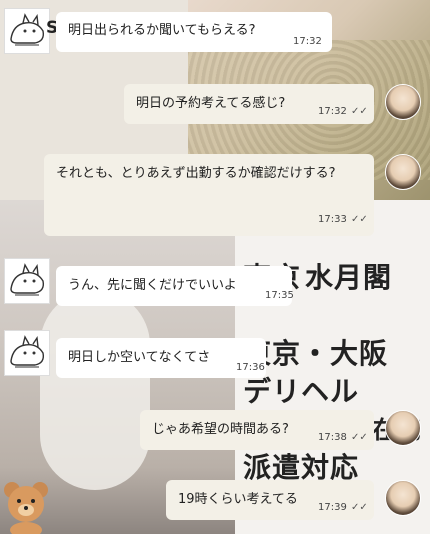 The image size is (430, 534). Describe the element at coordinates (26, 508) in the screenshot. I see `teddy-bear-icon` at that location.